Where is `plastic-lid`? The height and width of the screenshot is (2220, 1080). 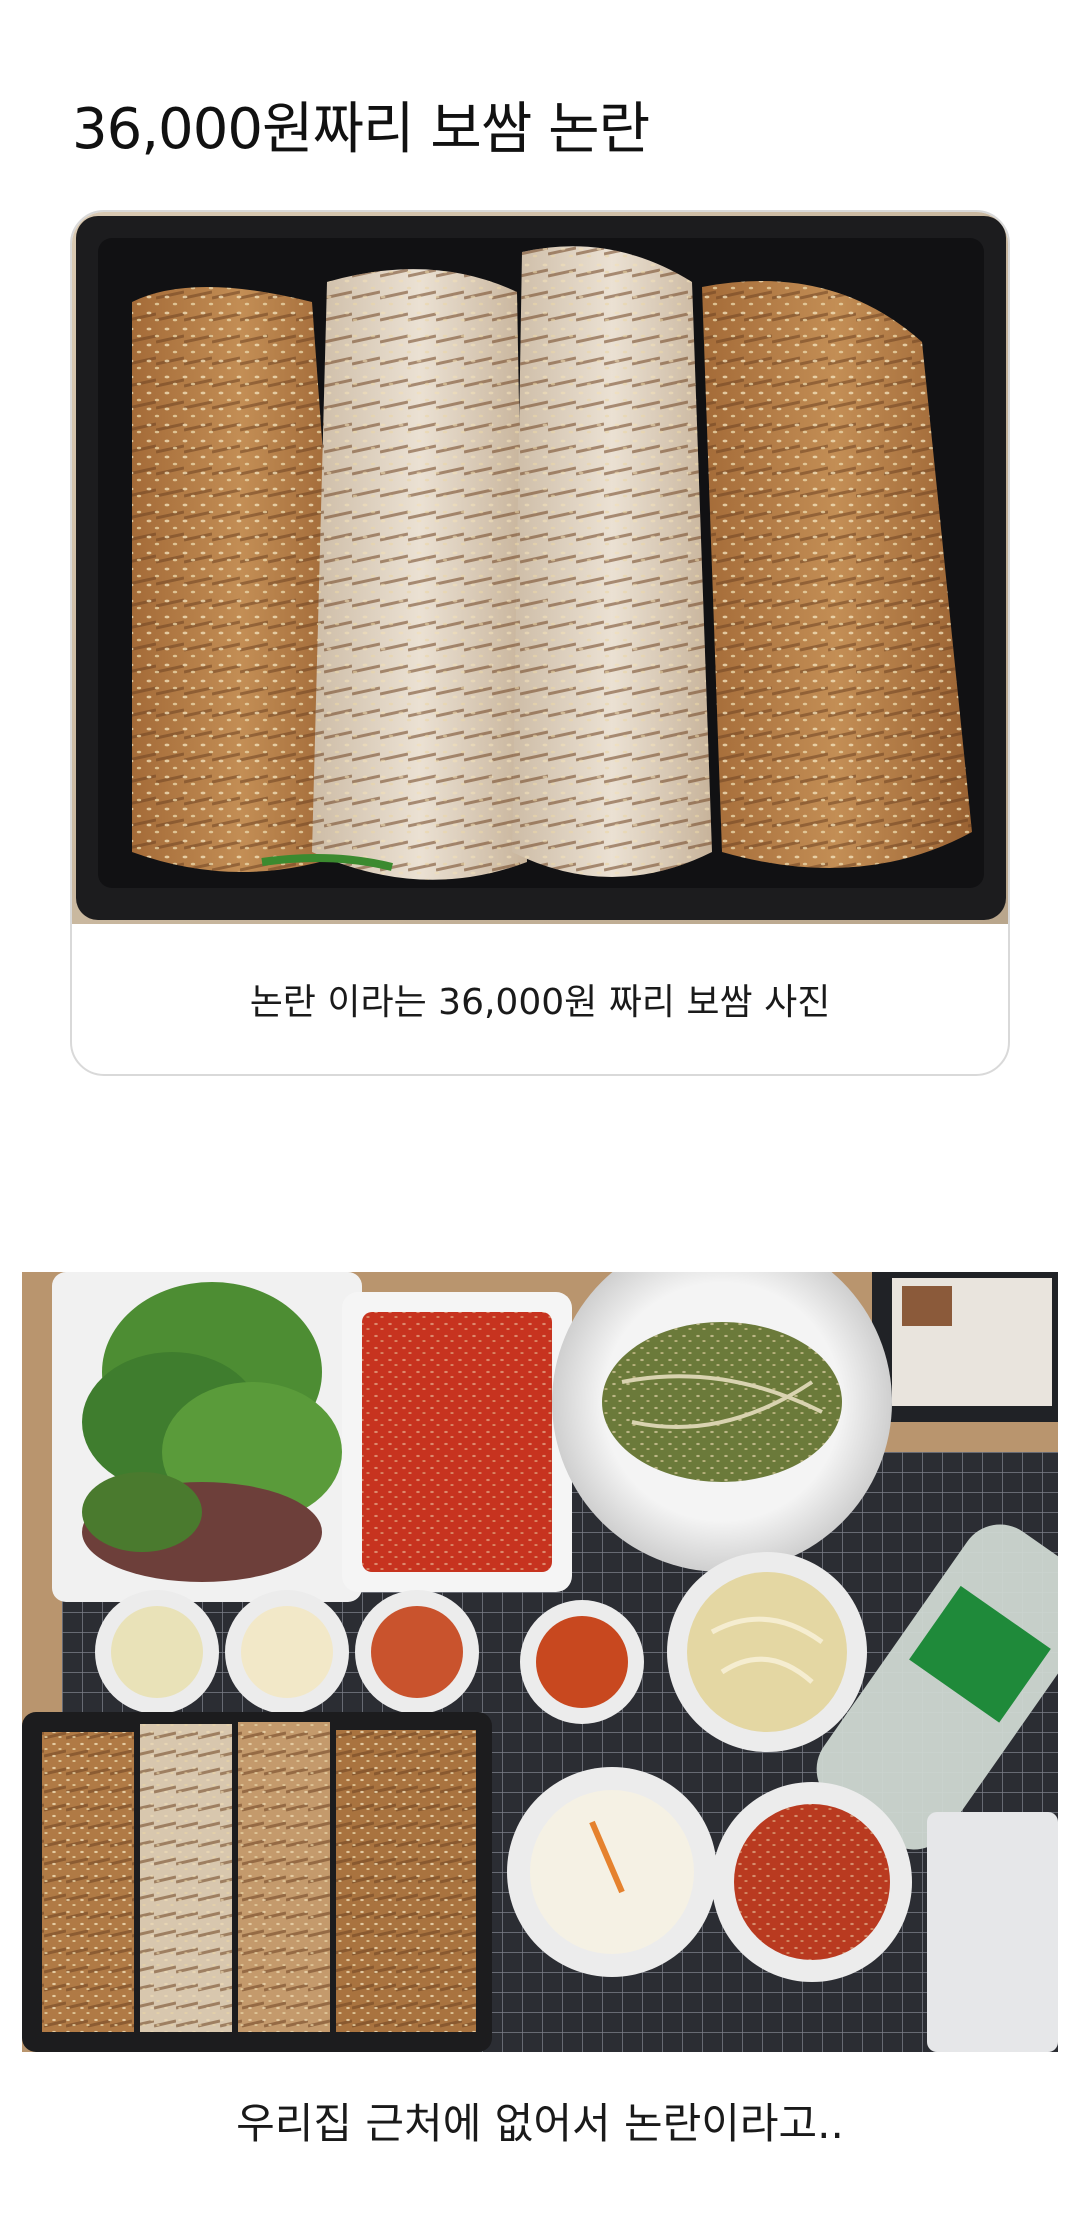 plastic-lid is located at coordinates (992, 1932).